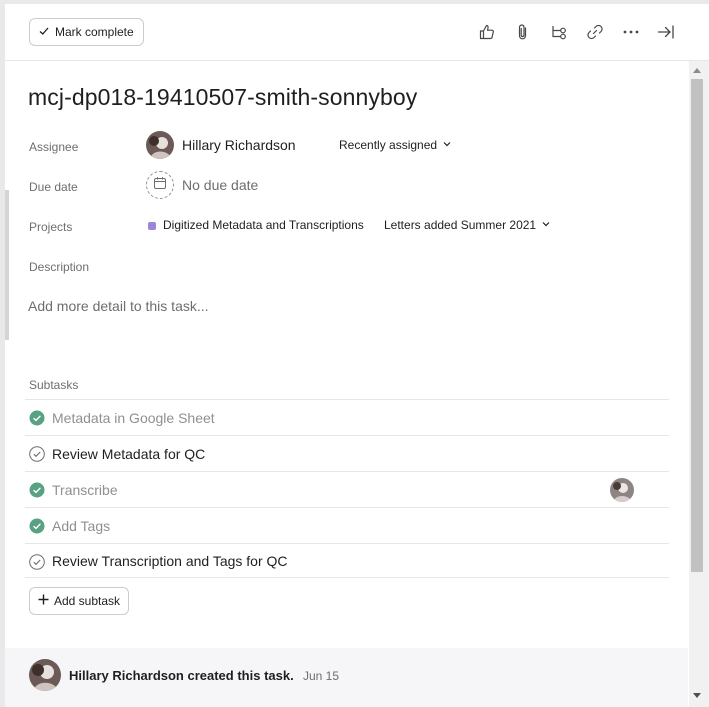 The height and width of the screenshot is (707, 709). Describe the element at coordinates (59, 267) in the screenshot. I see `description-label: Description` at that location.